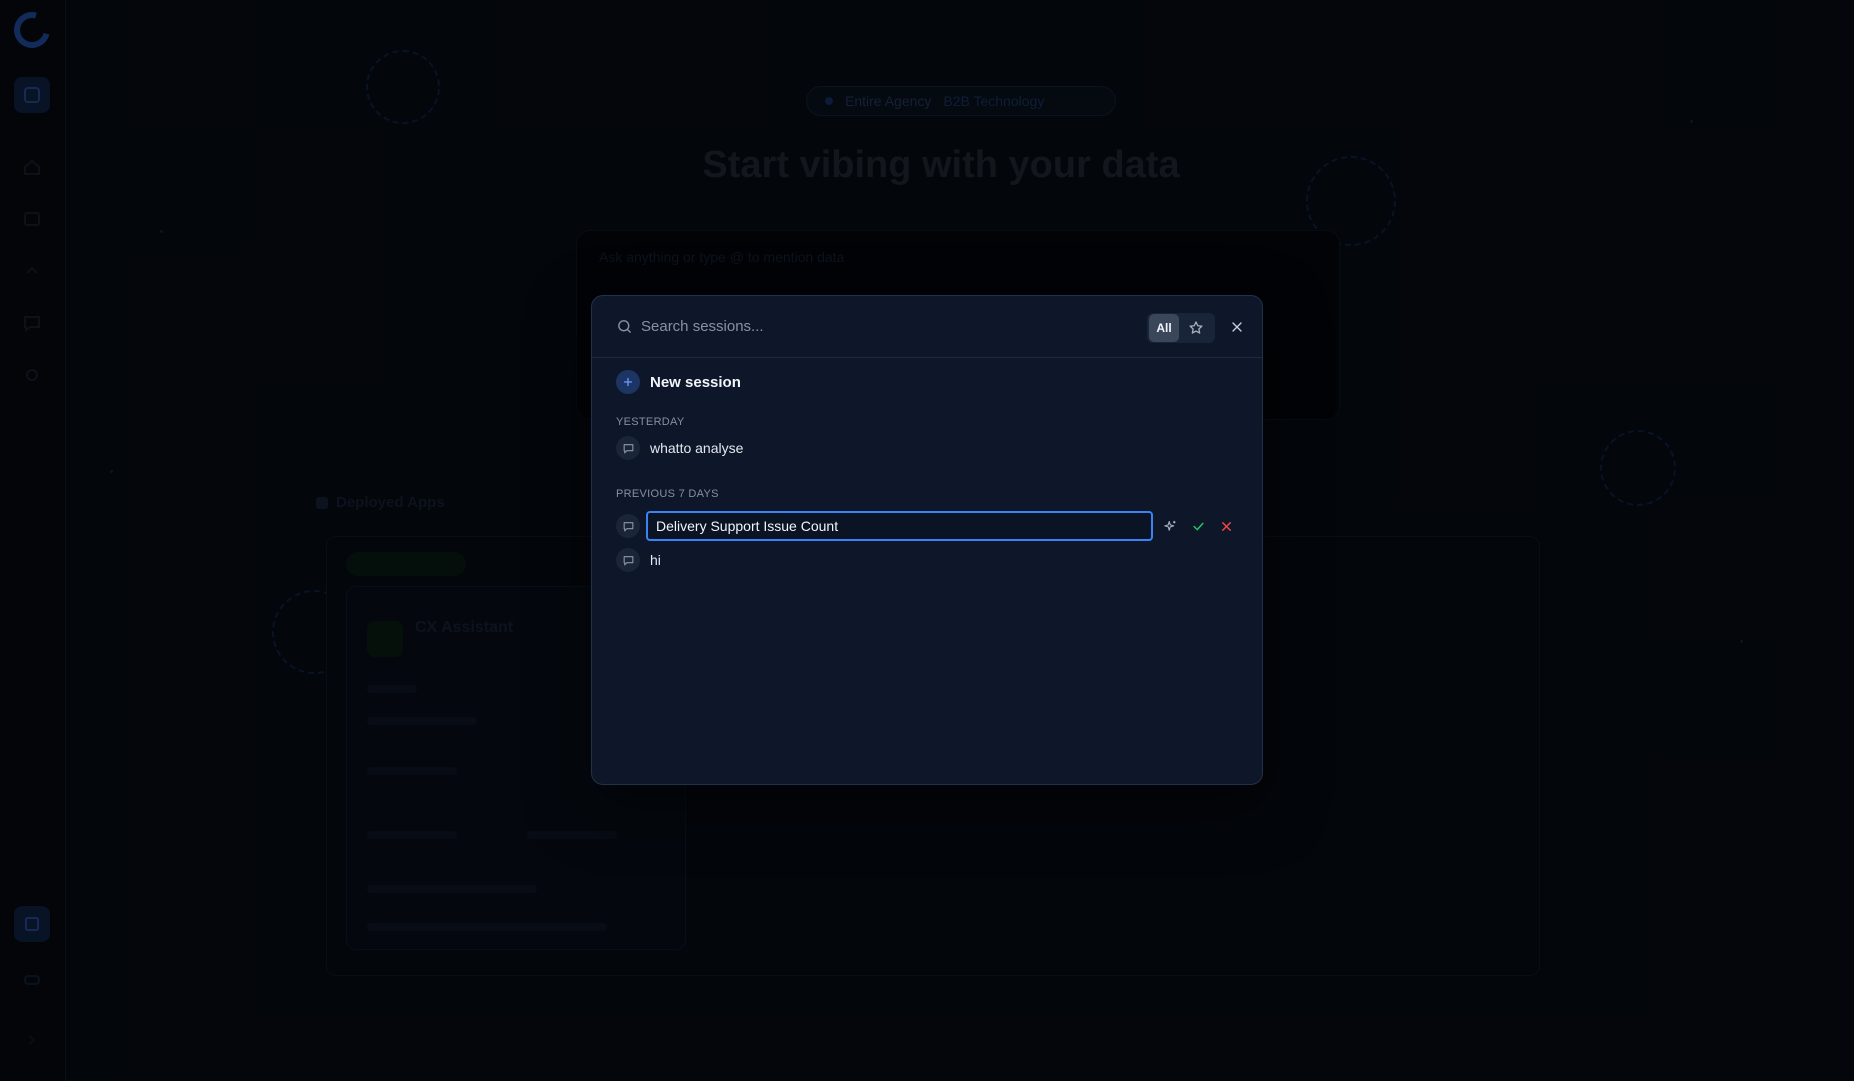 This screenshot has height=1081, width=1854. Describe the element at coordinates (1164, 328) in the screenshot. I see `filter-all-button: All` at that location.